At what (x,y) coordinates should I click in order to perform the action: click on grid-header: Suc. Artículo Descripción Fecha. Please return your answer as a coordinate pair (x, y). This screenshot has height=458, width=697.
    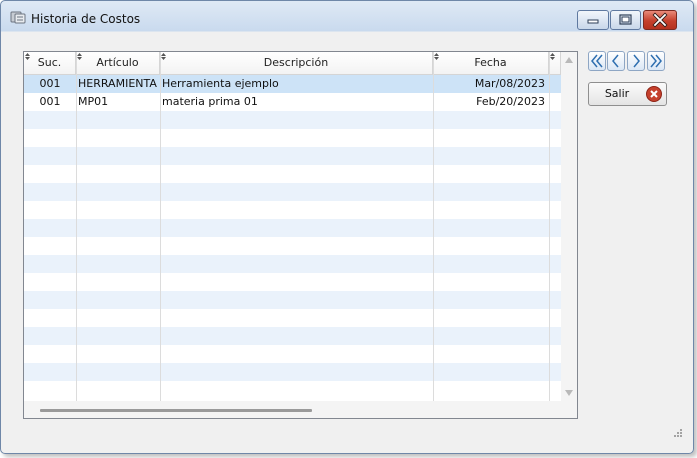
    Looking at the image, I should click on (292, 63).